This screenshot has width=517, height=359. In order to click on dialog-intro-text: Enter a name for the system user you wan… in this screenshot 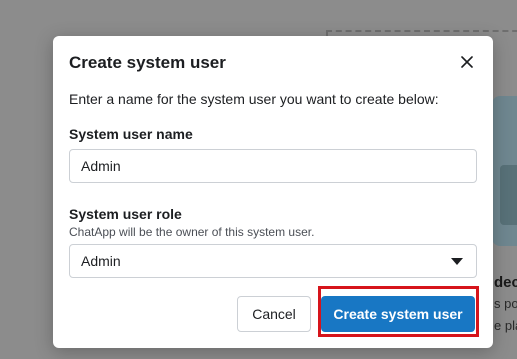, I will do `click(254, 99)`.